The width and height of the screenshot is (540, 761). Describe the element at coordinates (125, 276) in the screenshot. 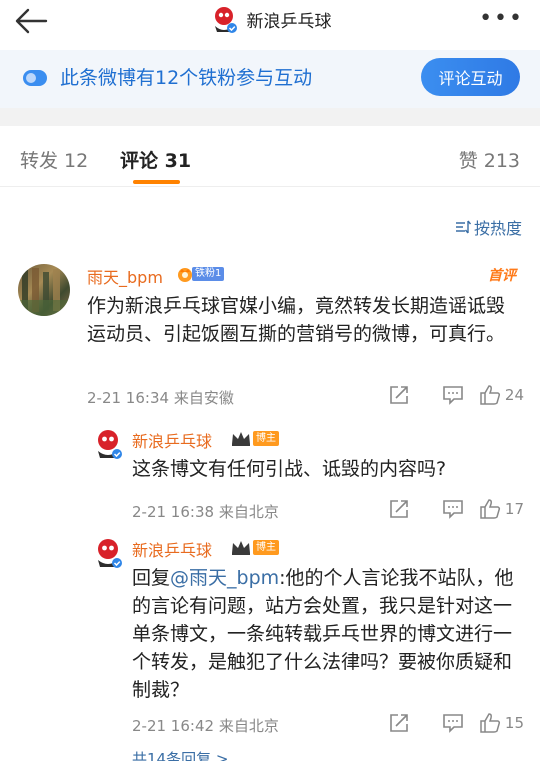

I see `commenter-username: 雨天_bpm` at that location.